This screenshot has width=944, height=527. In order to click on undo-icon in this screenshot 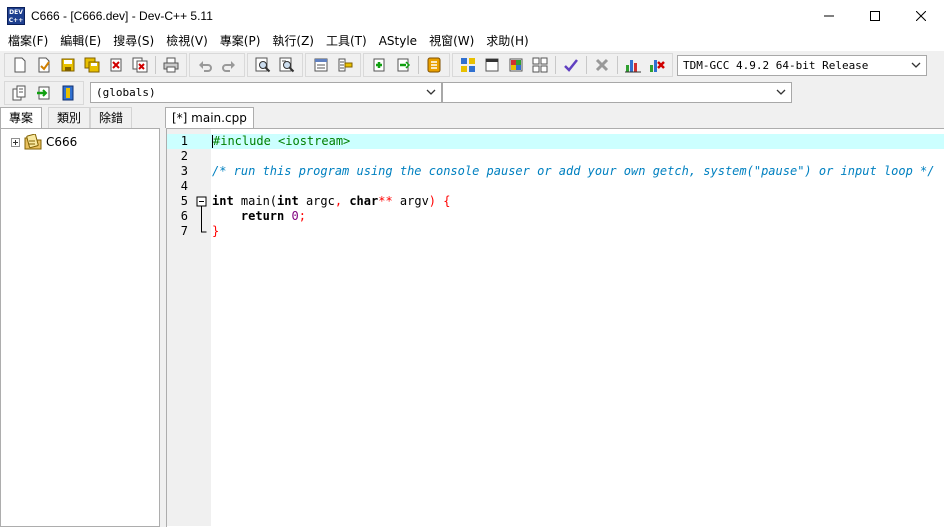, I will do `click(205, 66)`.